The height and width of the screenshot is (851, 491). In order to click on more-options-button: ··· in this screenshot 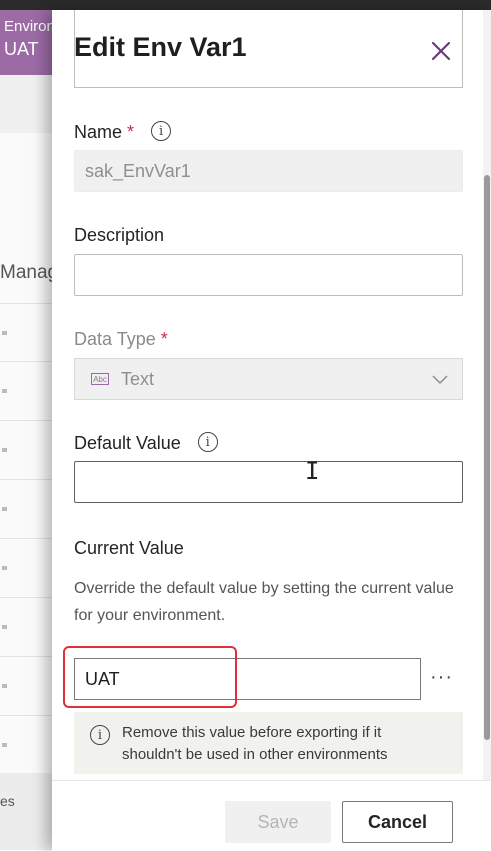, I will do `click(441, 677)`.